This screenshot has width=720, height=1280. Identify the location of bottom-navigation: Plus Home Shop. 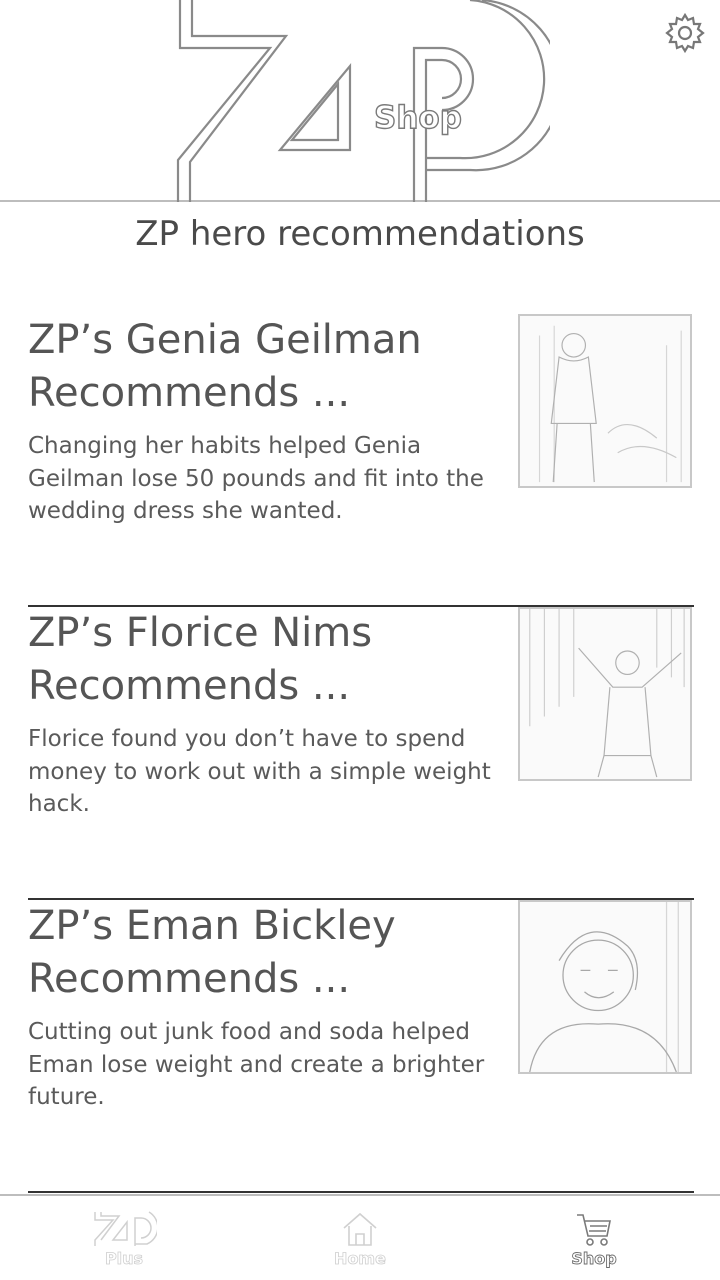
(360, 1237).